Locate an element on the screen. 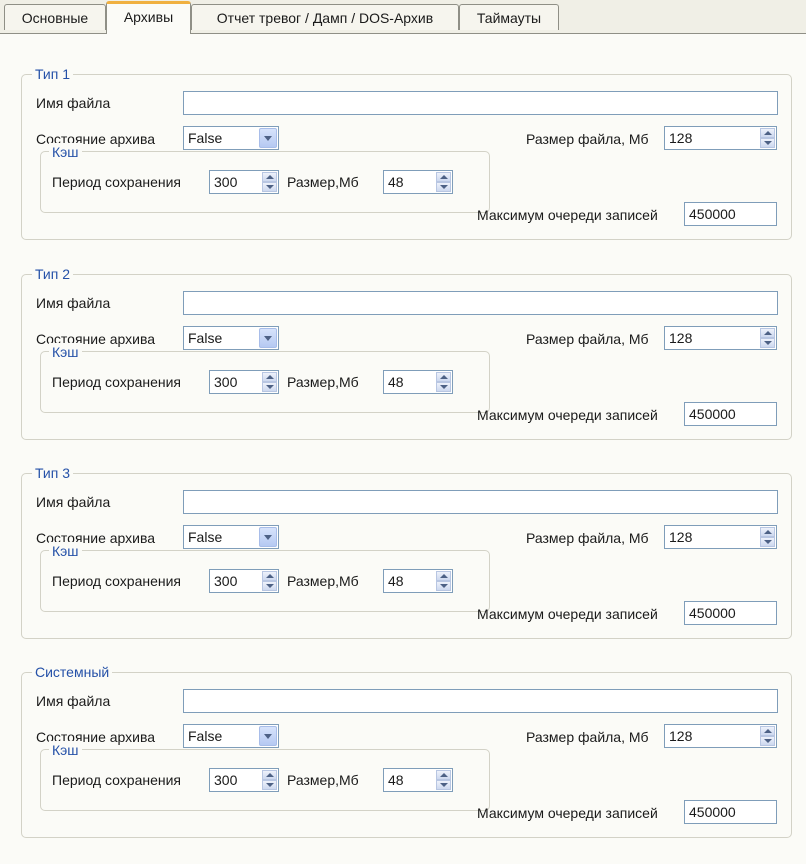 This screenshot has width=806, height=864. group-title: Системный is located at coordinates (72, 672).